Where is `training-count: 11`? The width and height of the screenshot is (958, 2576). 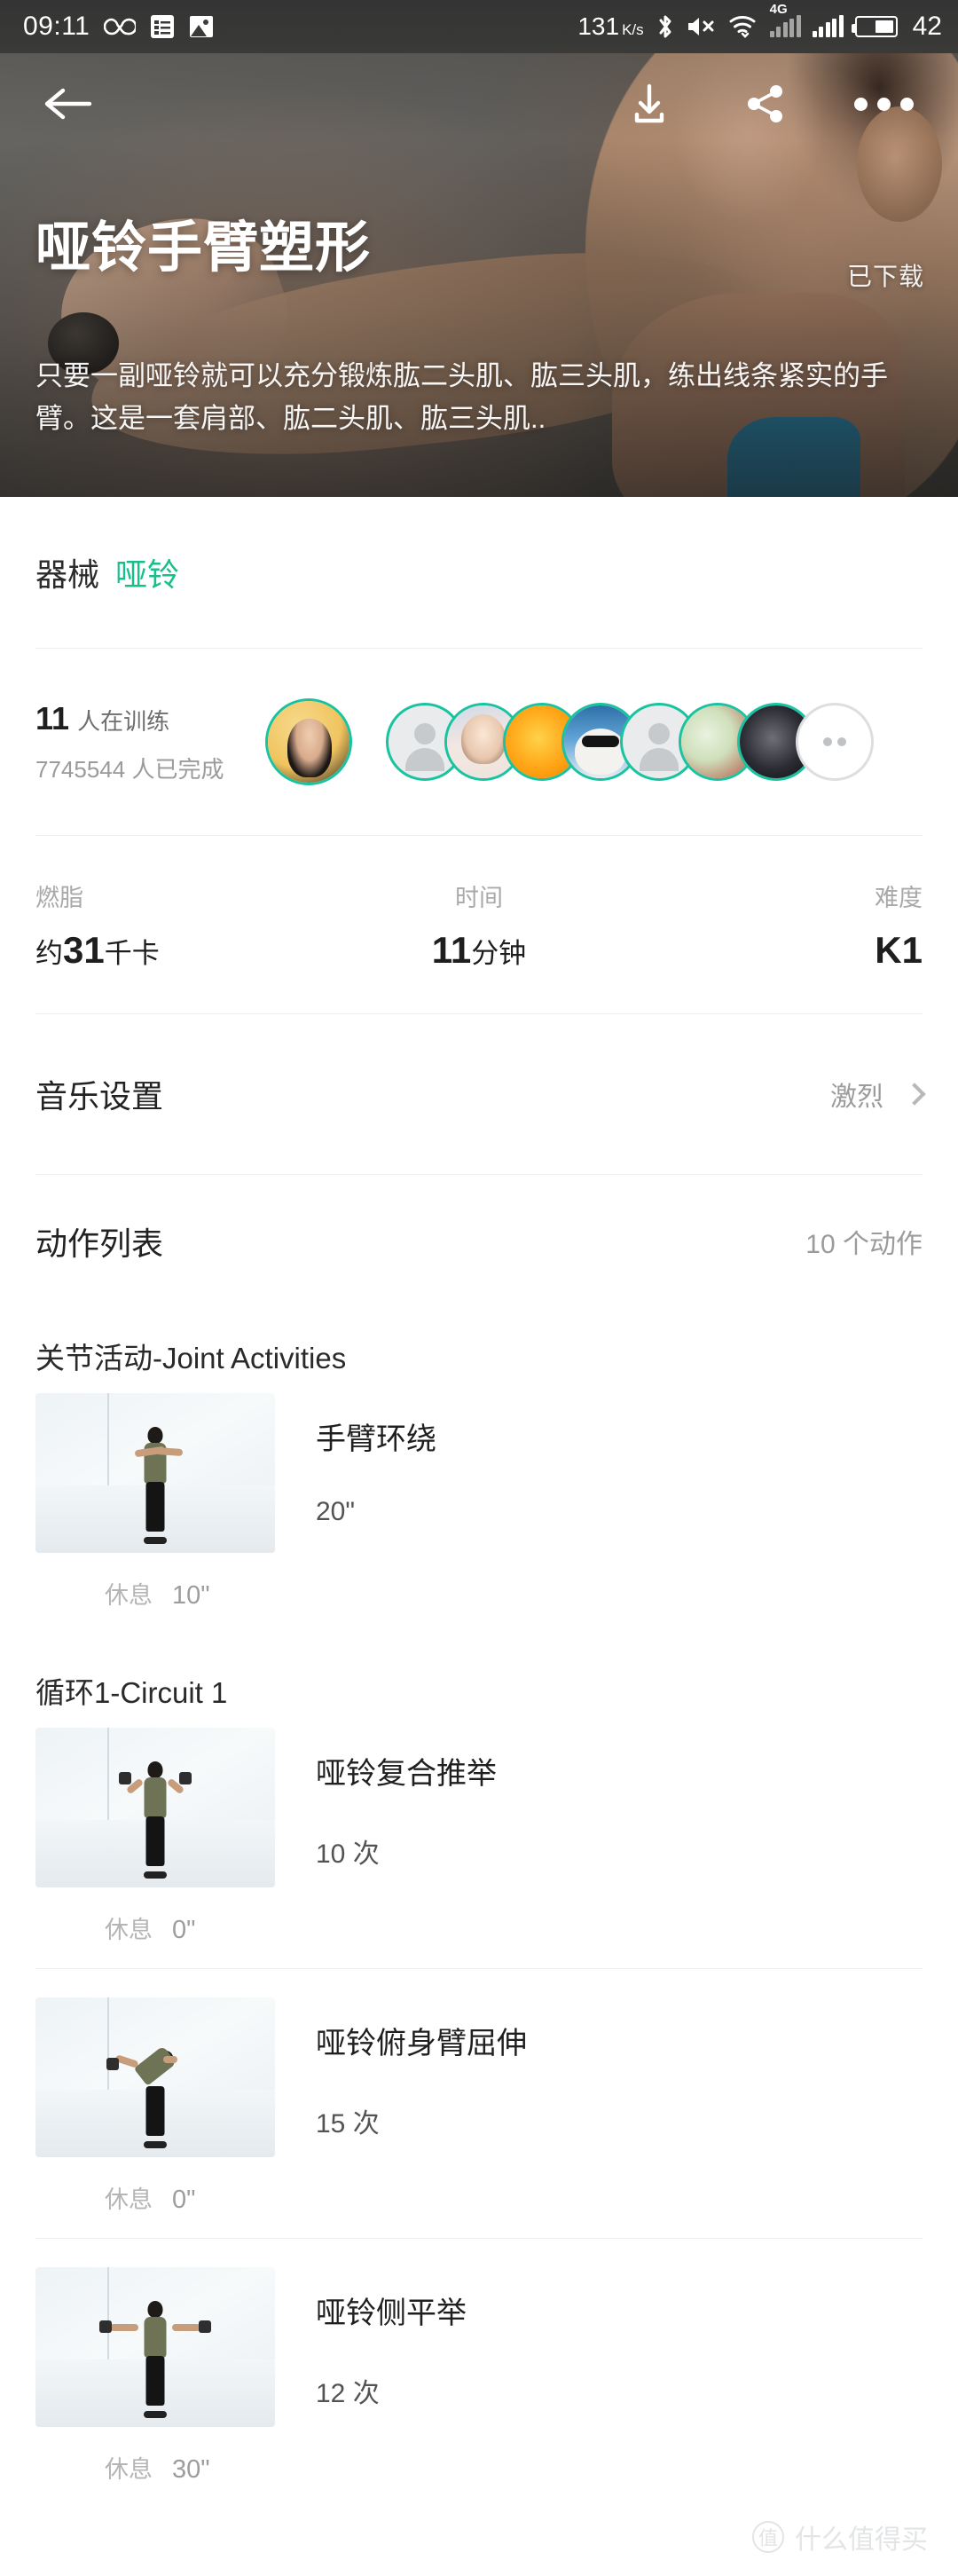 training-count: 11 is located at coordinates (53, 718).